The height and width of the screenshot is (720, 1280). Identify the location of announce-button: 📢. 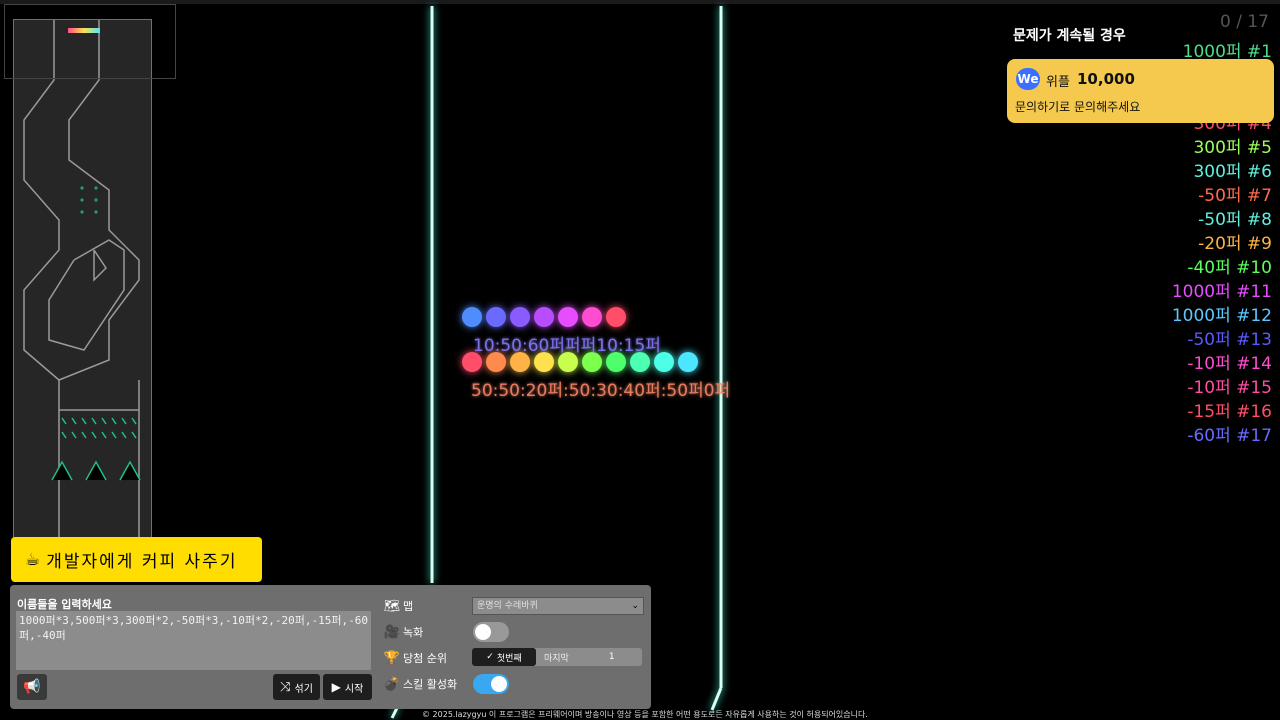
(32, 687).